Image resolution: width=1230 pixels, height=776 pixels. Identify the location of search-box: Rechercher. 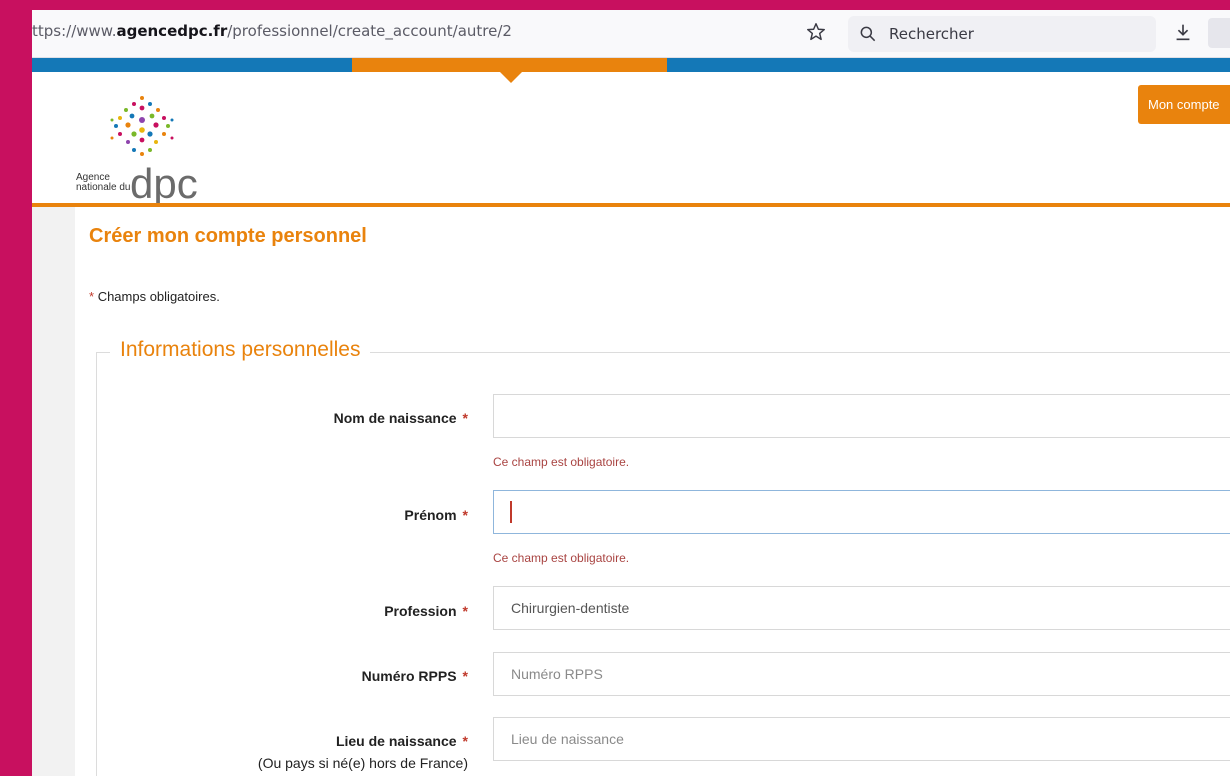
(1002, 34).